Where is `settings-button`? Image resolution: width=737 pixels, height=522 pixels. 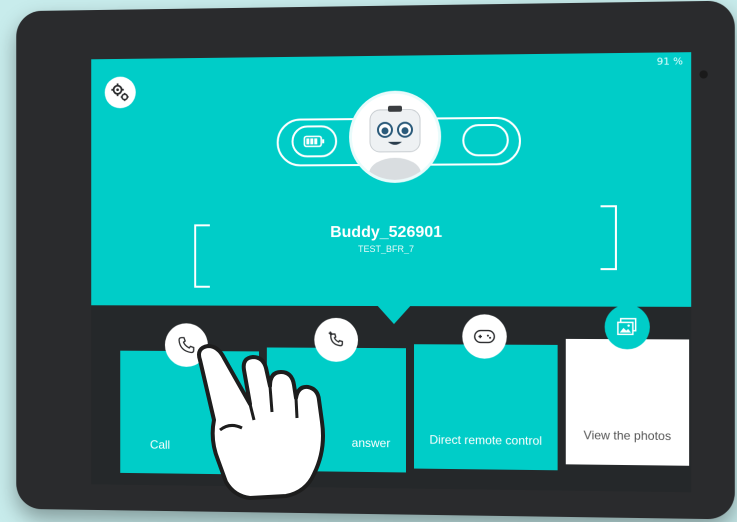
settings-button is located at coordinates (120, 93).